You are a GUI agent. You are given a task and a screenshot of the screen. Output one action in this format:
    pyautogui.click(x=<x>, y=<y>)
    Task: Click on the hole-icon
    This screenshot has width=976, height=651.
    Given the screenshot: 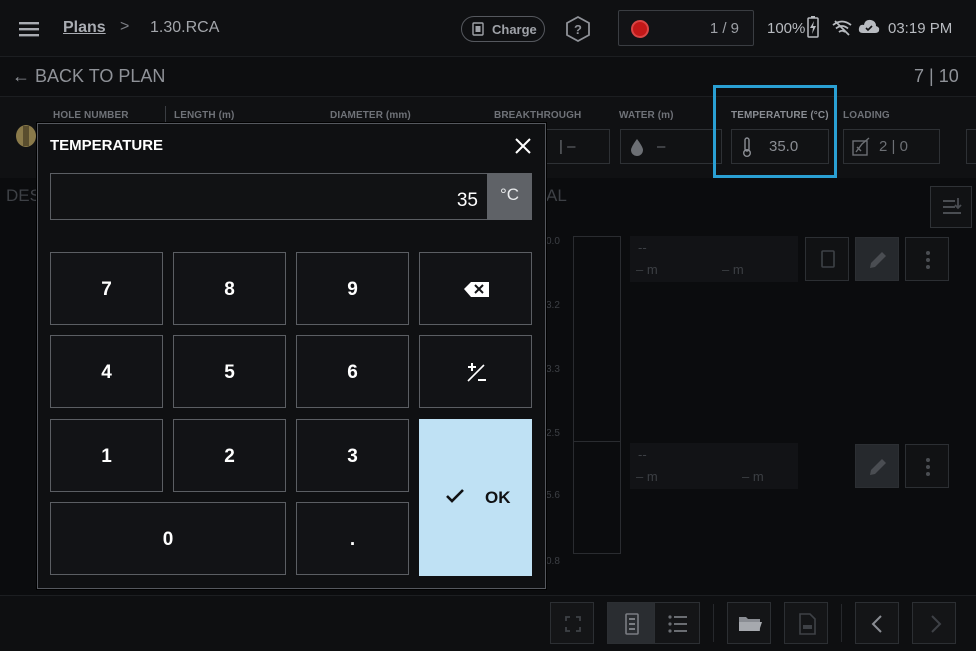 What is the action you would take?
    pyautogui.click(x=26, y=136)
    